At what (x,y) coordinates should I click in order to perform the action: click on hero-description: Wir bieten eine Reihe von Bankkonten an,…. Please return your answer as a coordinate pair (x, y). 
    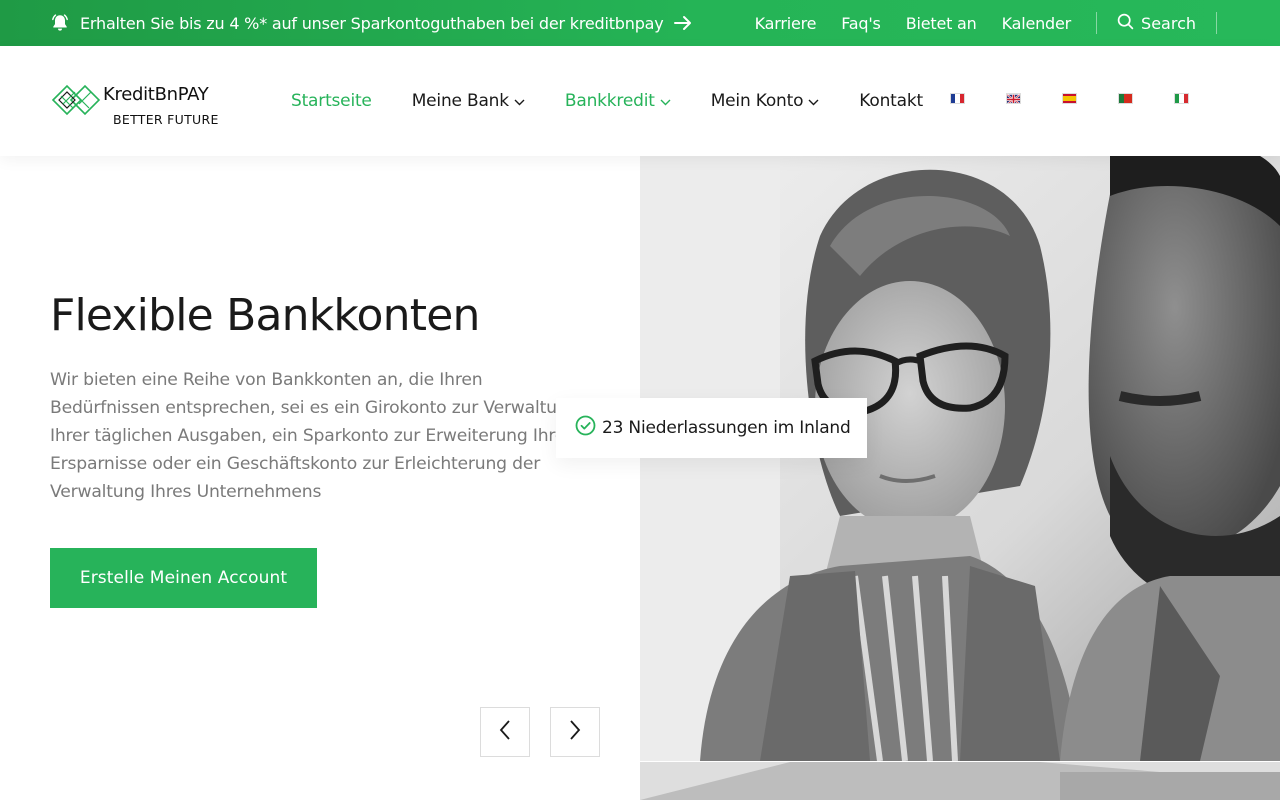
    Looking at the image, I should click on (314, 436).